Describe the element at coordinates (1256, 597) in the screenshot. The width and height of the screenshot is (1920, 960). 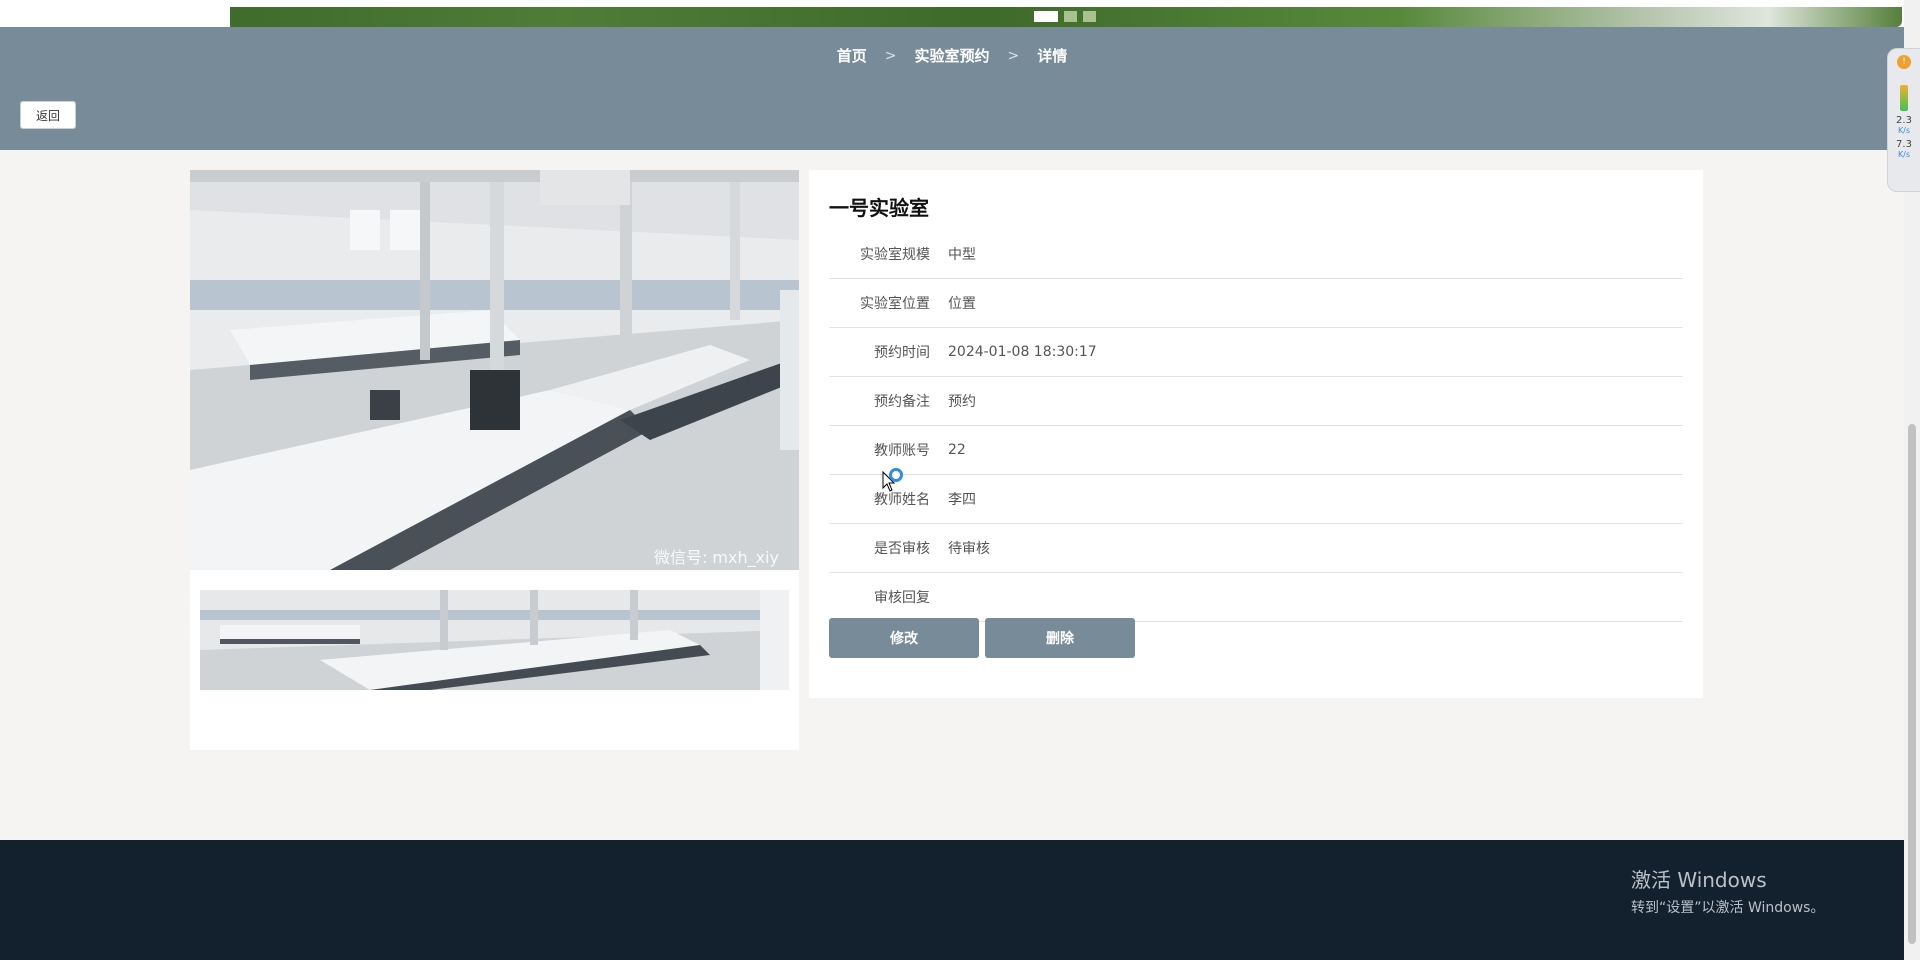
I see `detail-row-review-reply: 审核回复` at that location.